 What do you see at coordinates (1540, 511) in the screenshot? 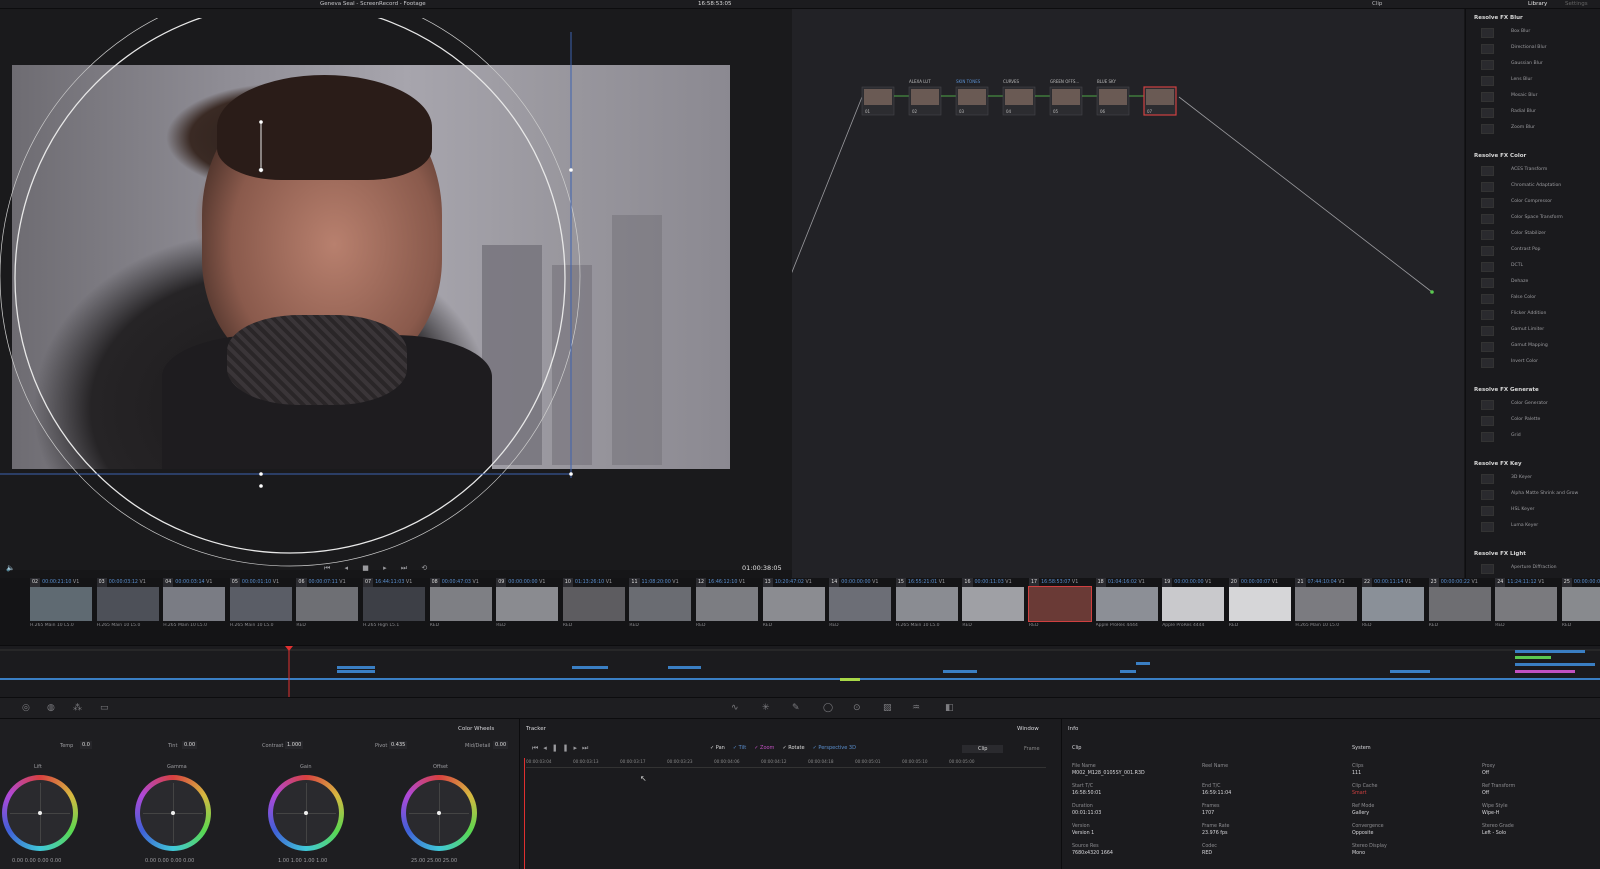
I see `library-item: HSL Keyer` at bounding box center [1540, 511].